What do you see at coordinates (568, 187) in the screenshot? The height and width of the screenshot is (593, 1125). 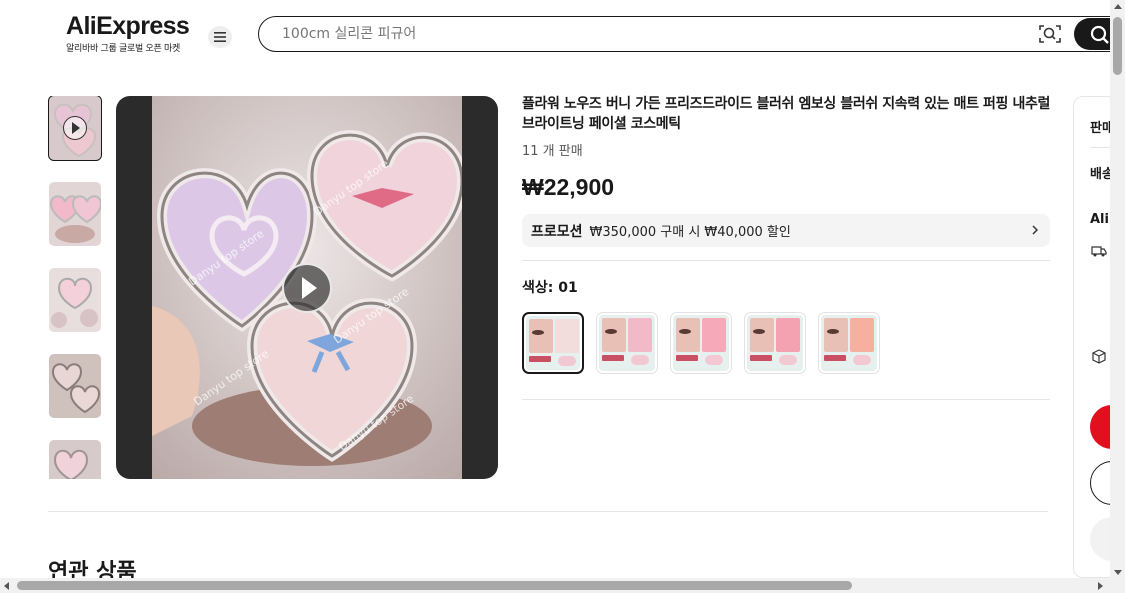 I see `product-price: ₩22,900` at bounding box center [568, 187].